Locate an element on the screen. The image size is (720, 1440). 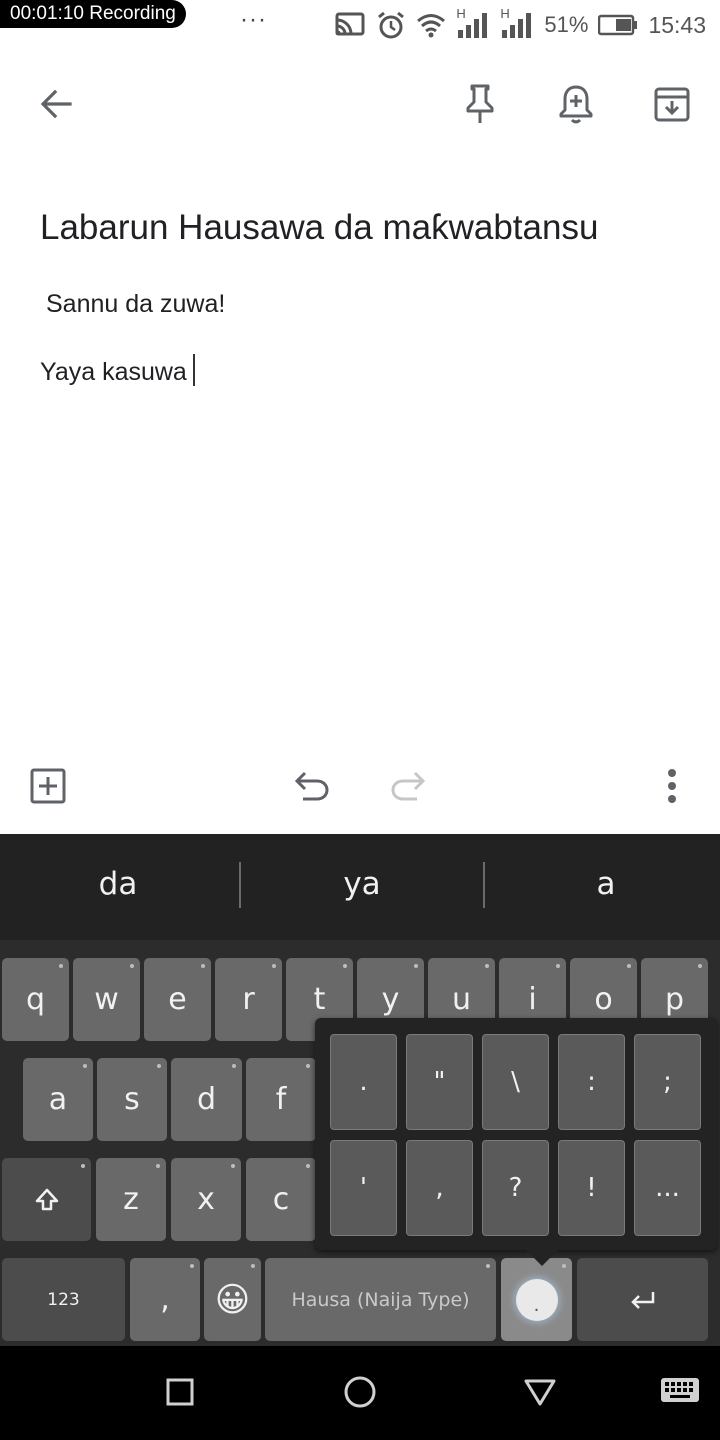
enter-key is located at coordinates (642, 1299).